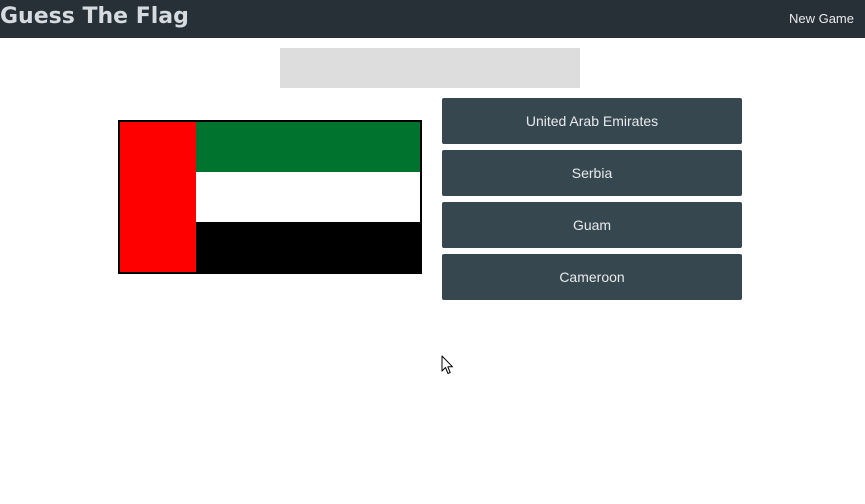  Describe the element at coordinates (94, 16) in the screenshot. I see `app-title: Guess The Flag` at that location.